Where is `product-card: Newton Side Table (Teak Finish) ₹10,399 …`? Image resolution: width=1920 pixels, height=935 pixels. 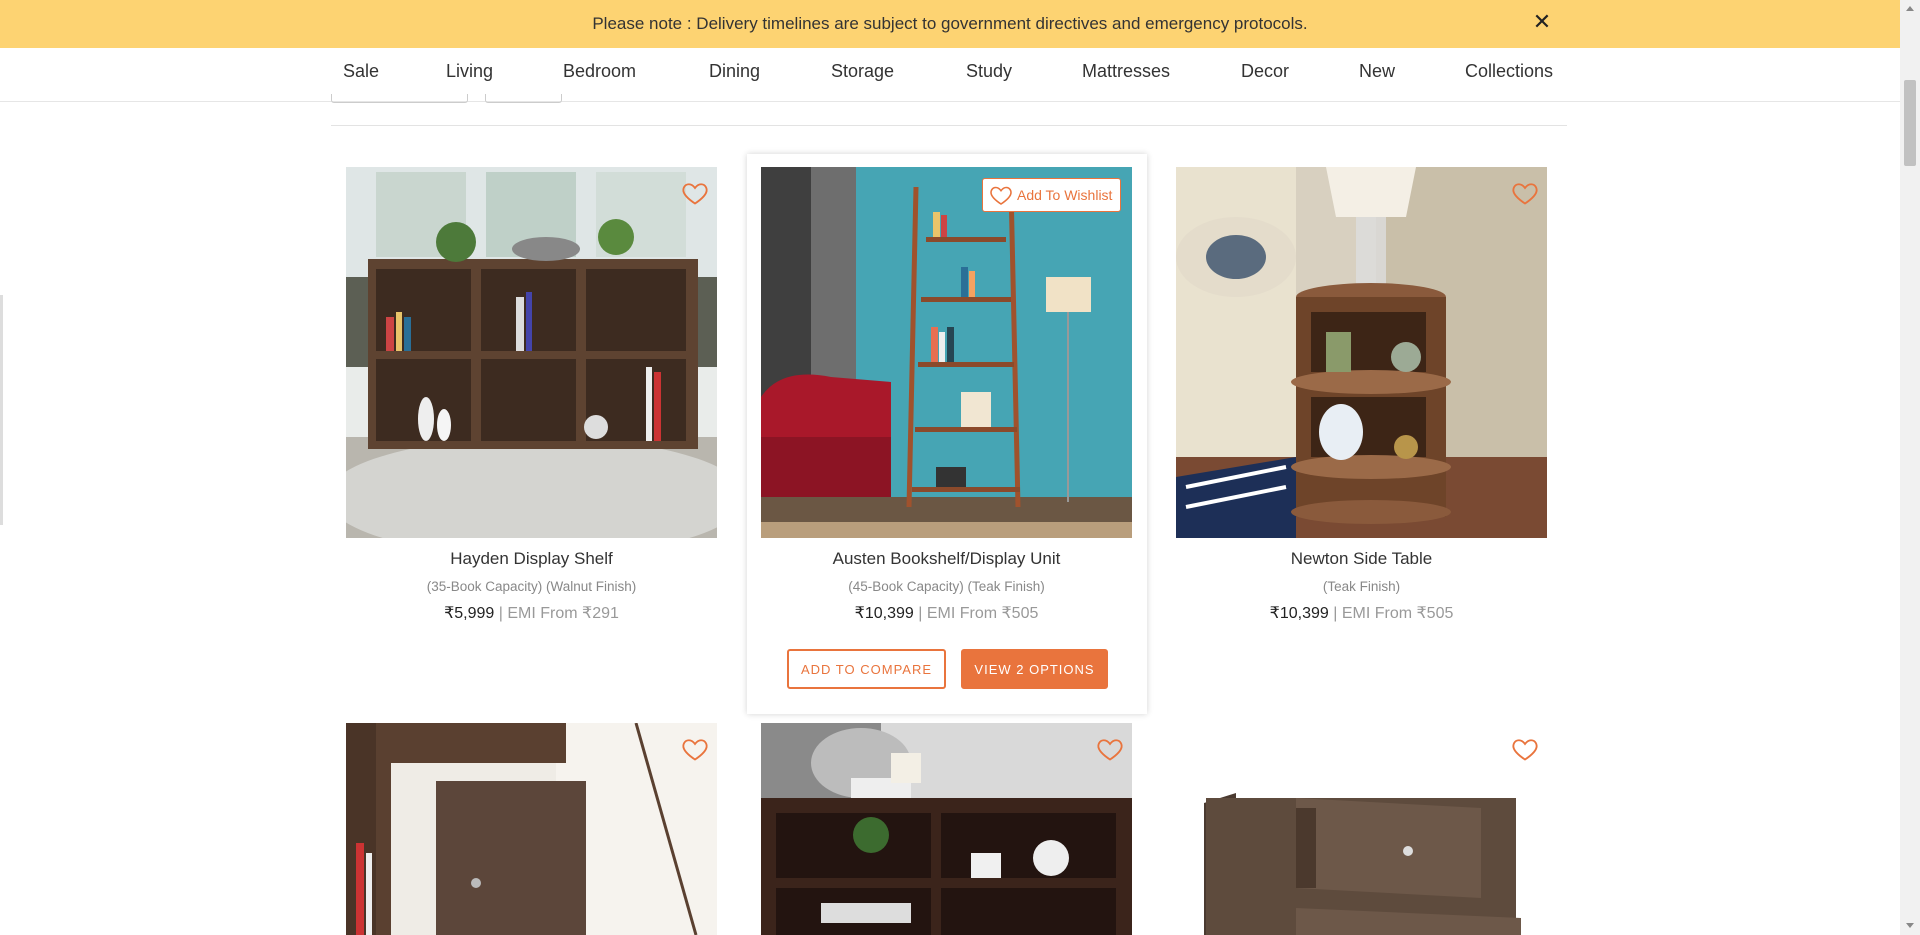 product-card: Newton Side Table (Teak Finish) ₹10,399 … is located at coordinates (1361, 397).